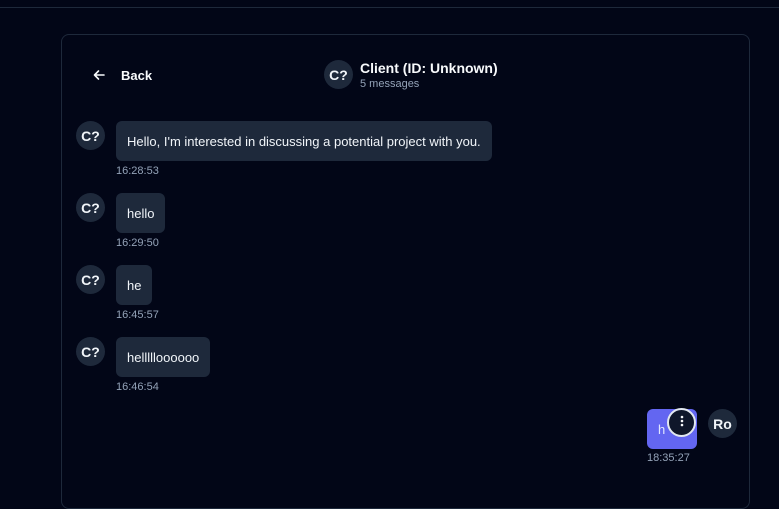 This screenshot has height=509, width=779. What do you see at coordinates (662, 429) in the screenshot?
I see `own-message-text: h` at bounding box center [662, 429].